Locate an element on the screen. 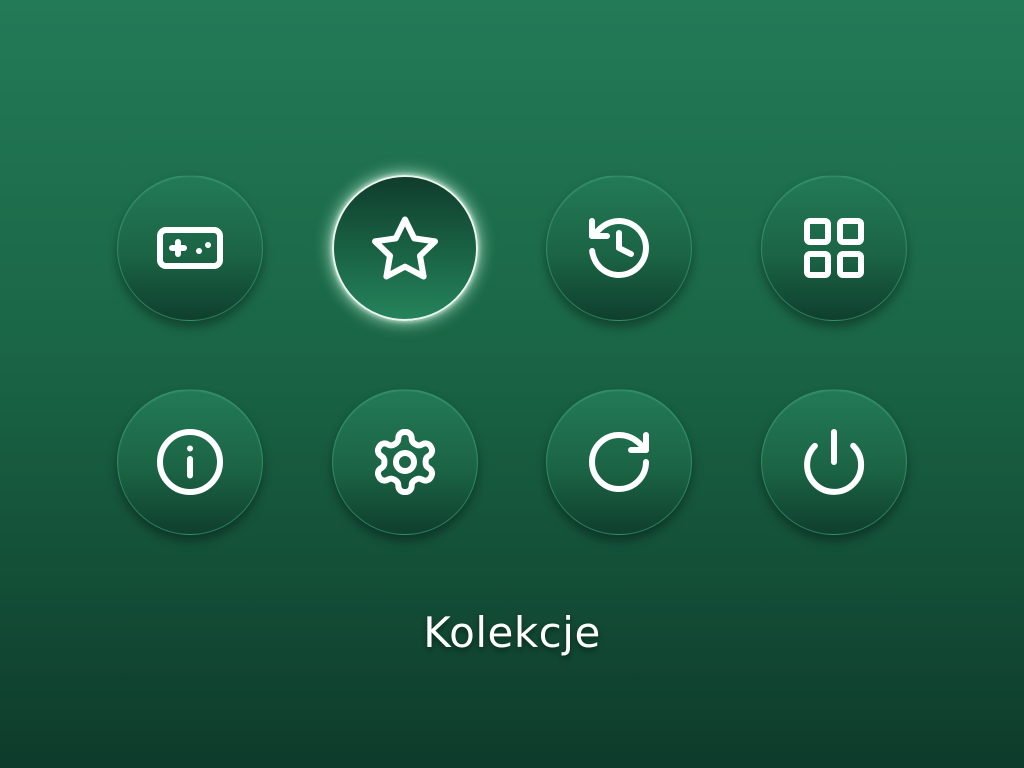  star-icon is located at coordinates (405, 248).